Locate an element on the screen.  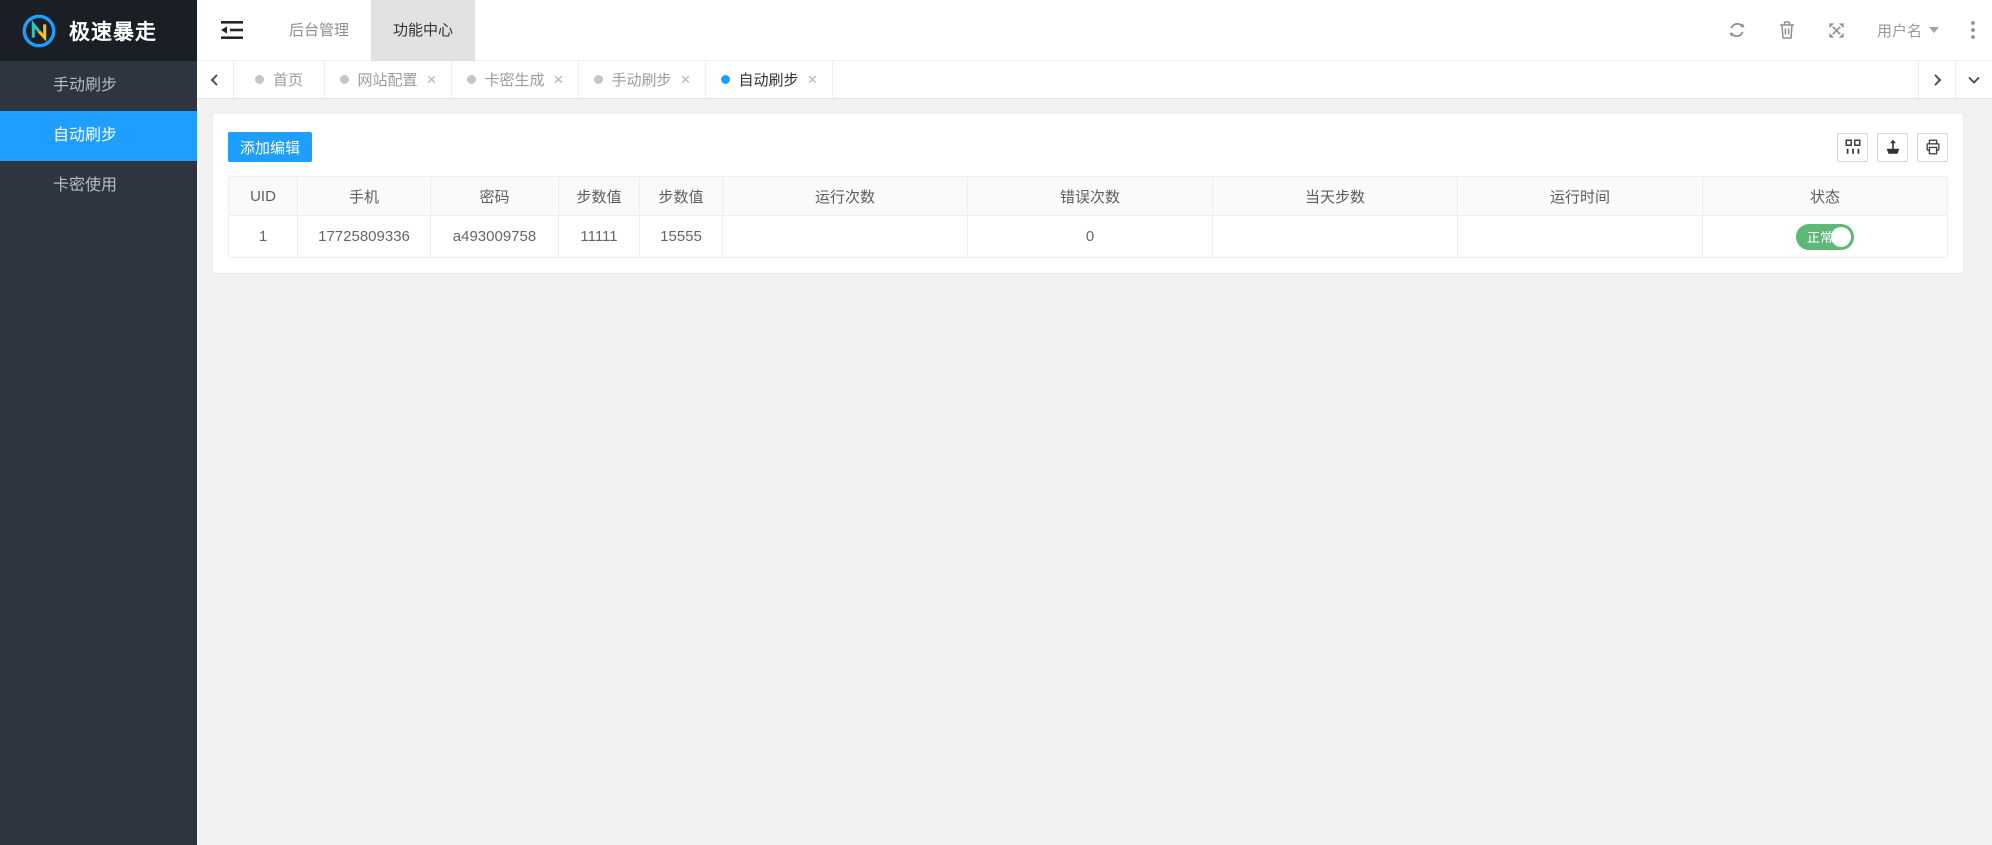
col-error-count: 错误次数 is located at coordinates (1090, 196).